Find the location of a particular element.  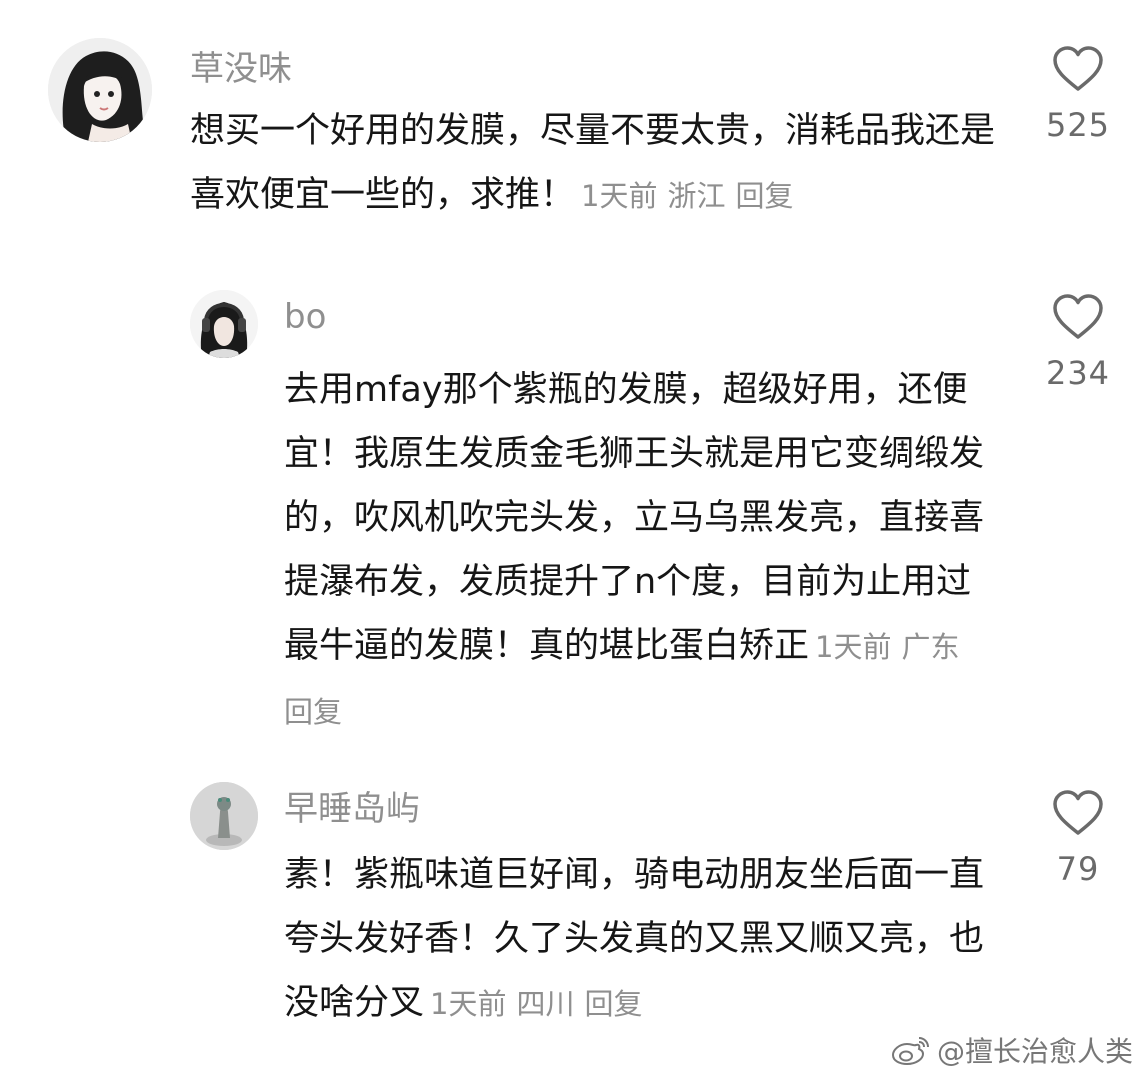

comment-meta: 1天前 浙江 回复 is located at coordinates (692, 196).